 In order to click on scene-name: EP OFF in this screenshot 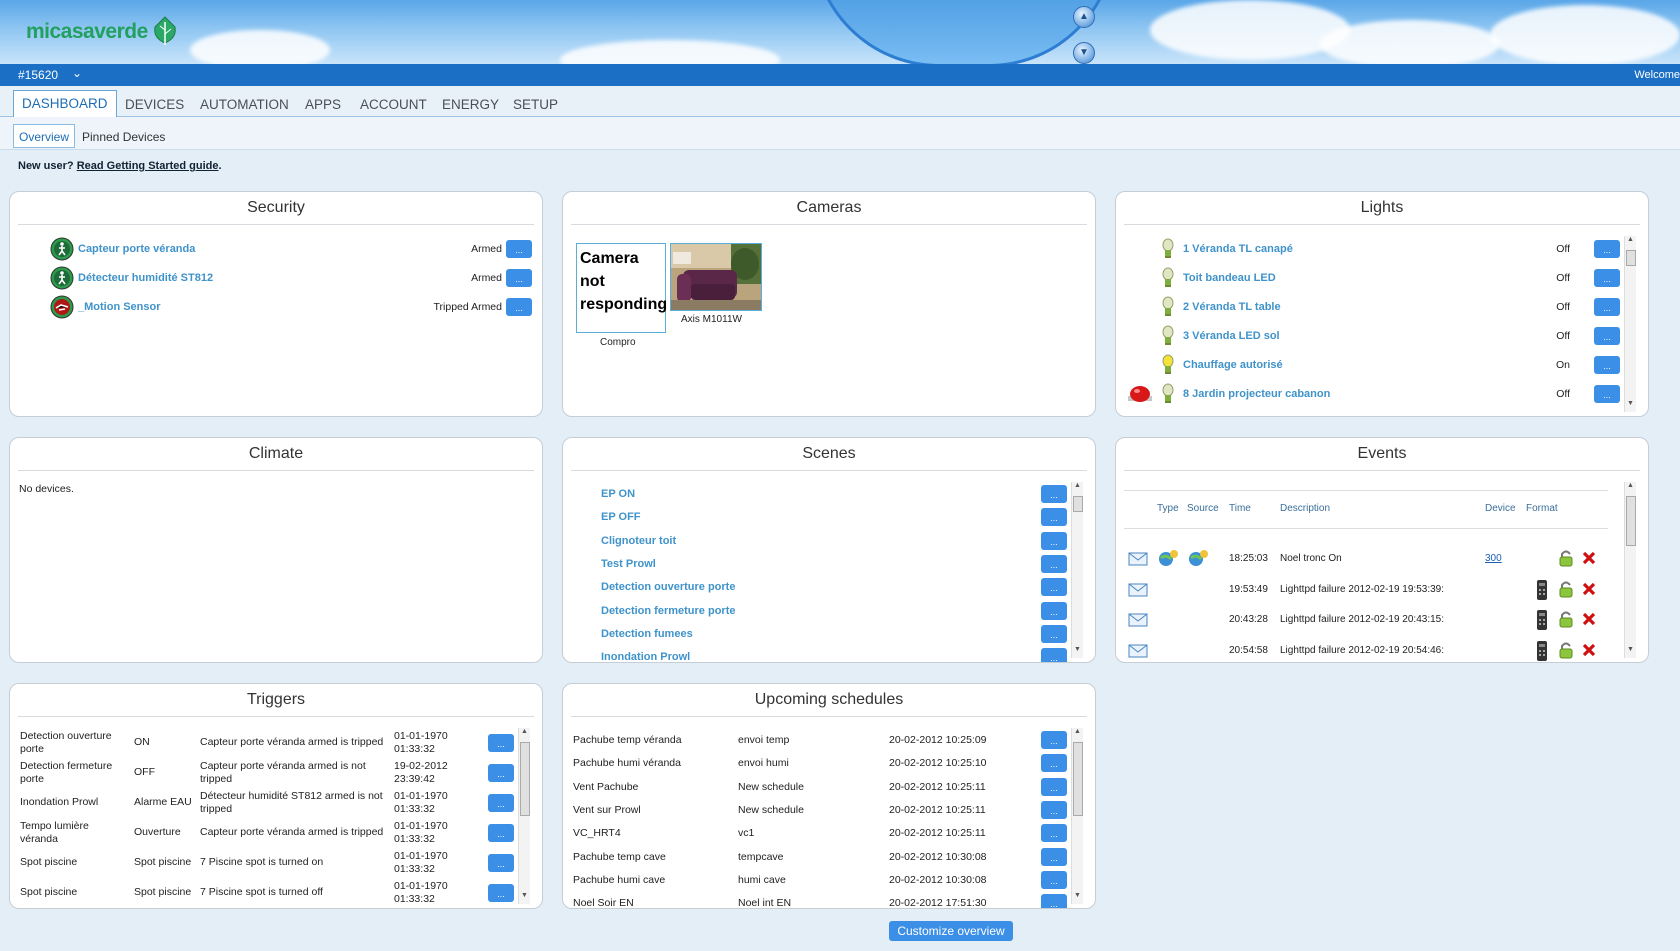, I will do `click(621, 517)`.